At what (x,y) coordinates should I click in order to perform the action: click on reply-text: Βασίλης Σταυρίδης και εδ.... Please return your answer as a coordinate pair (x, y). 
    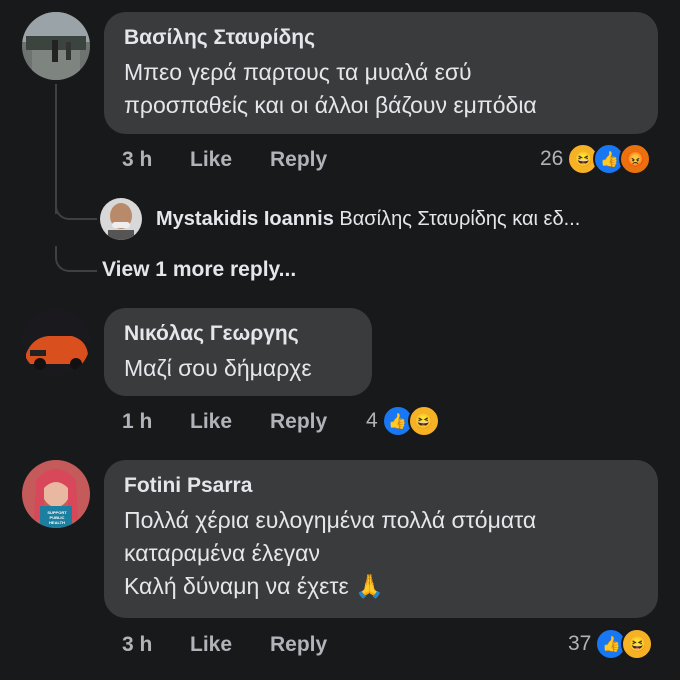
    Looking at the image, I should click on (460, 219).